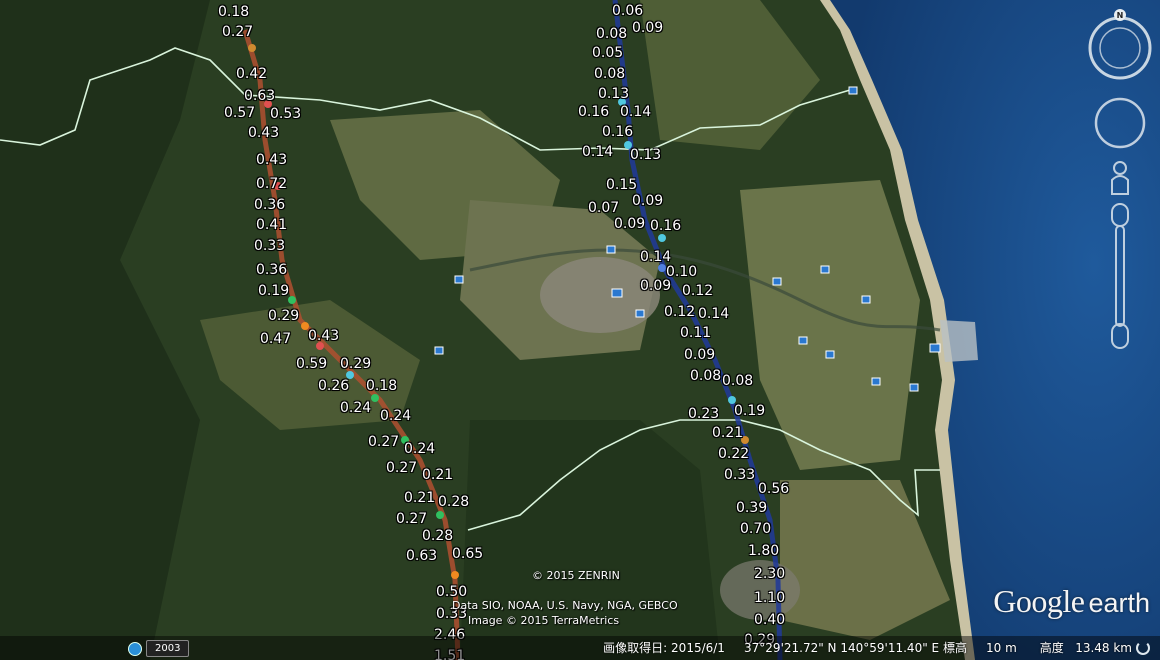  Describe the element at coordinates (608, 53) in the screenshot. I see `east-track-label: 0.05` at that location.